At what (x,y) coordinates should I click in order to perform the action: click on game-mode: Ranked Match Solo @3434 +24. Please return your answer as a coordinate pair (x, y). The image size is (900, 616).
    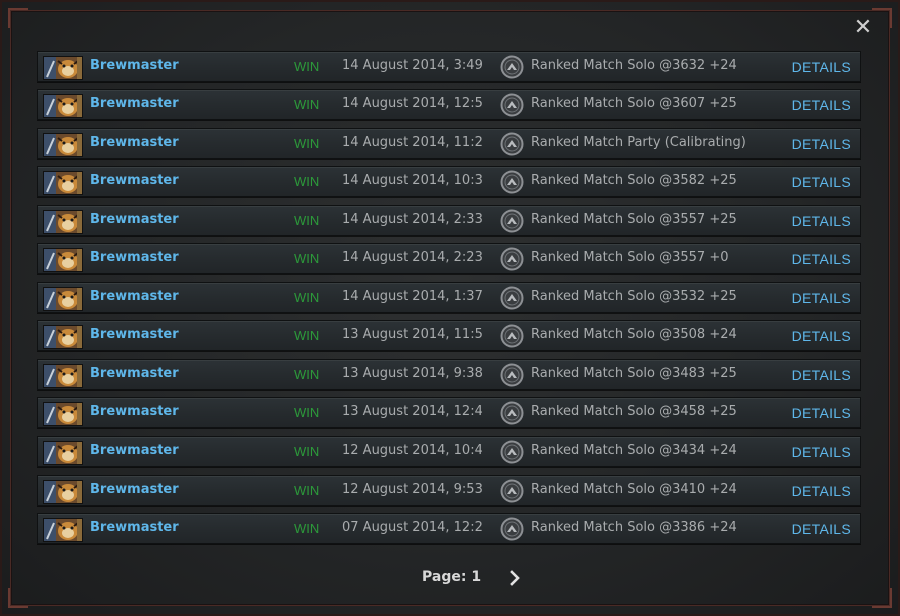
    Looking at the image, I should click on (634, 450).